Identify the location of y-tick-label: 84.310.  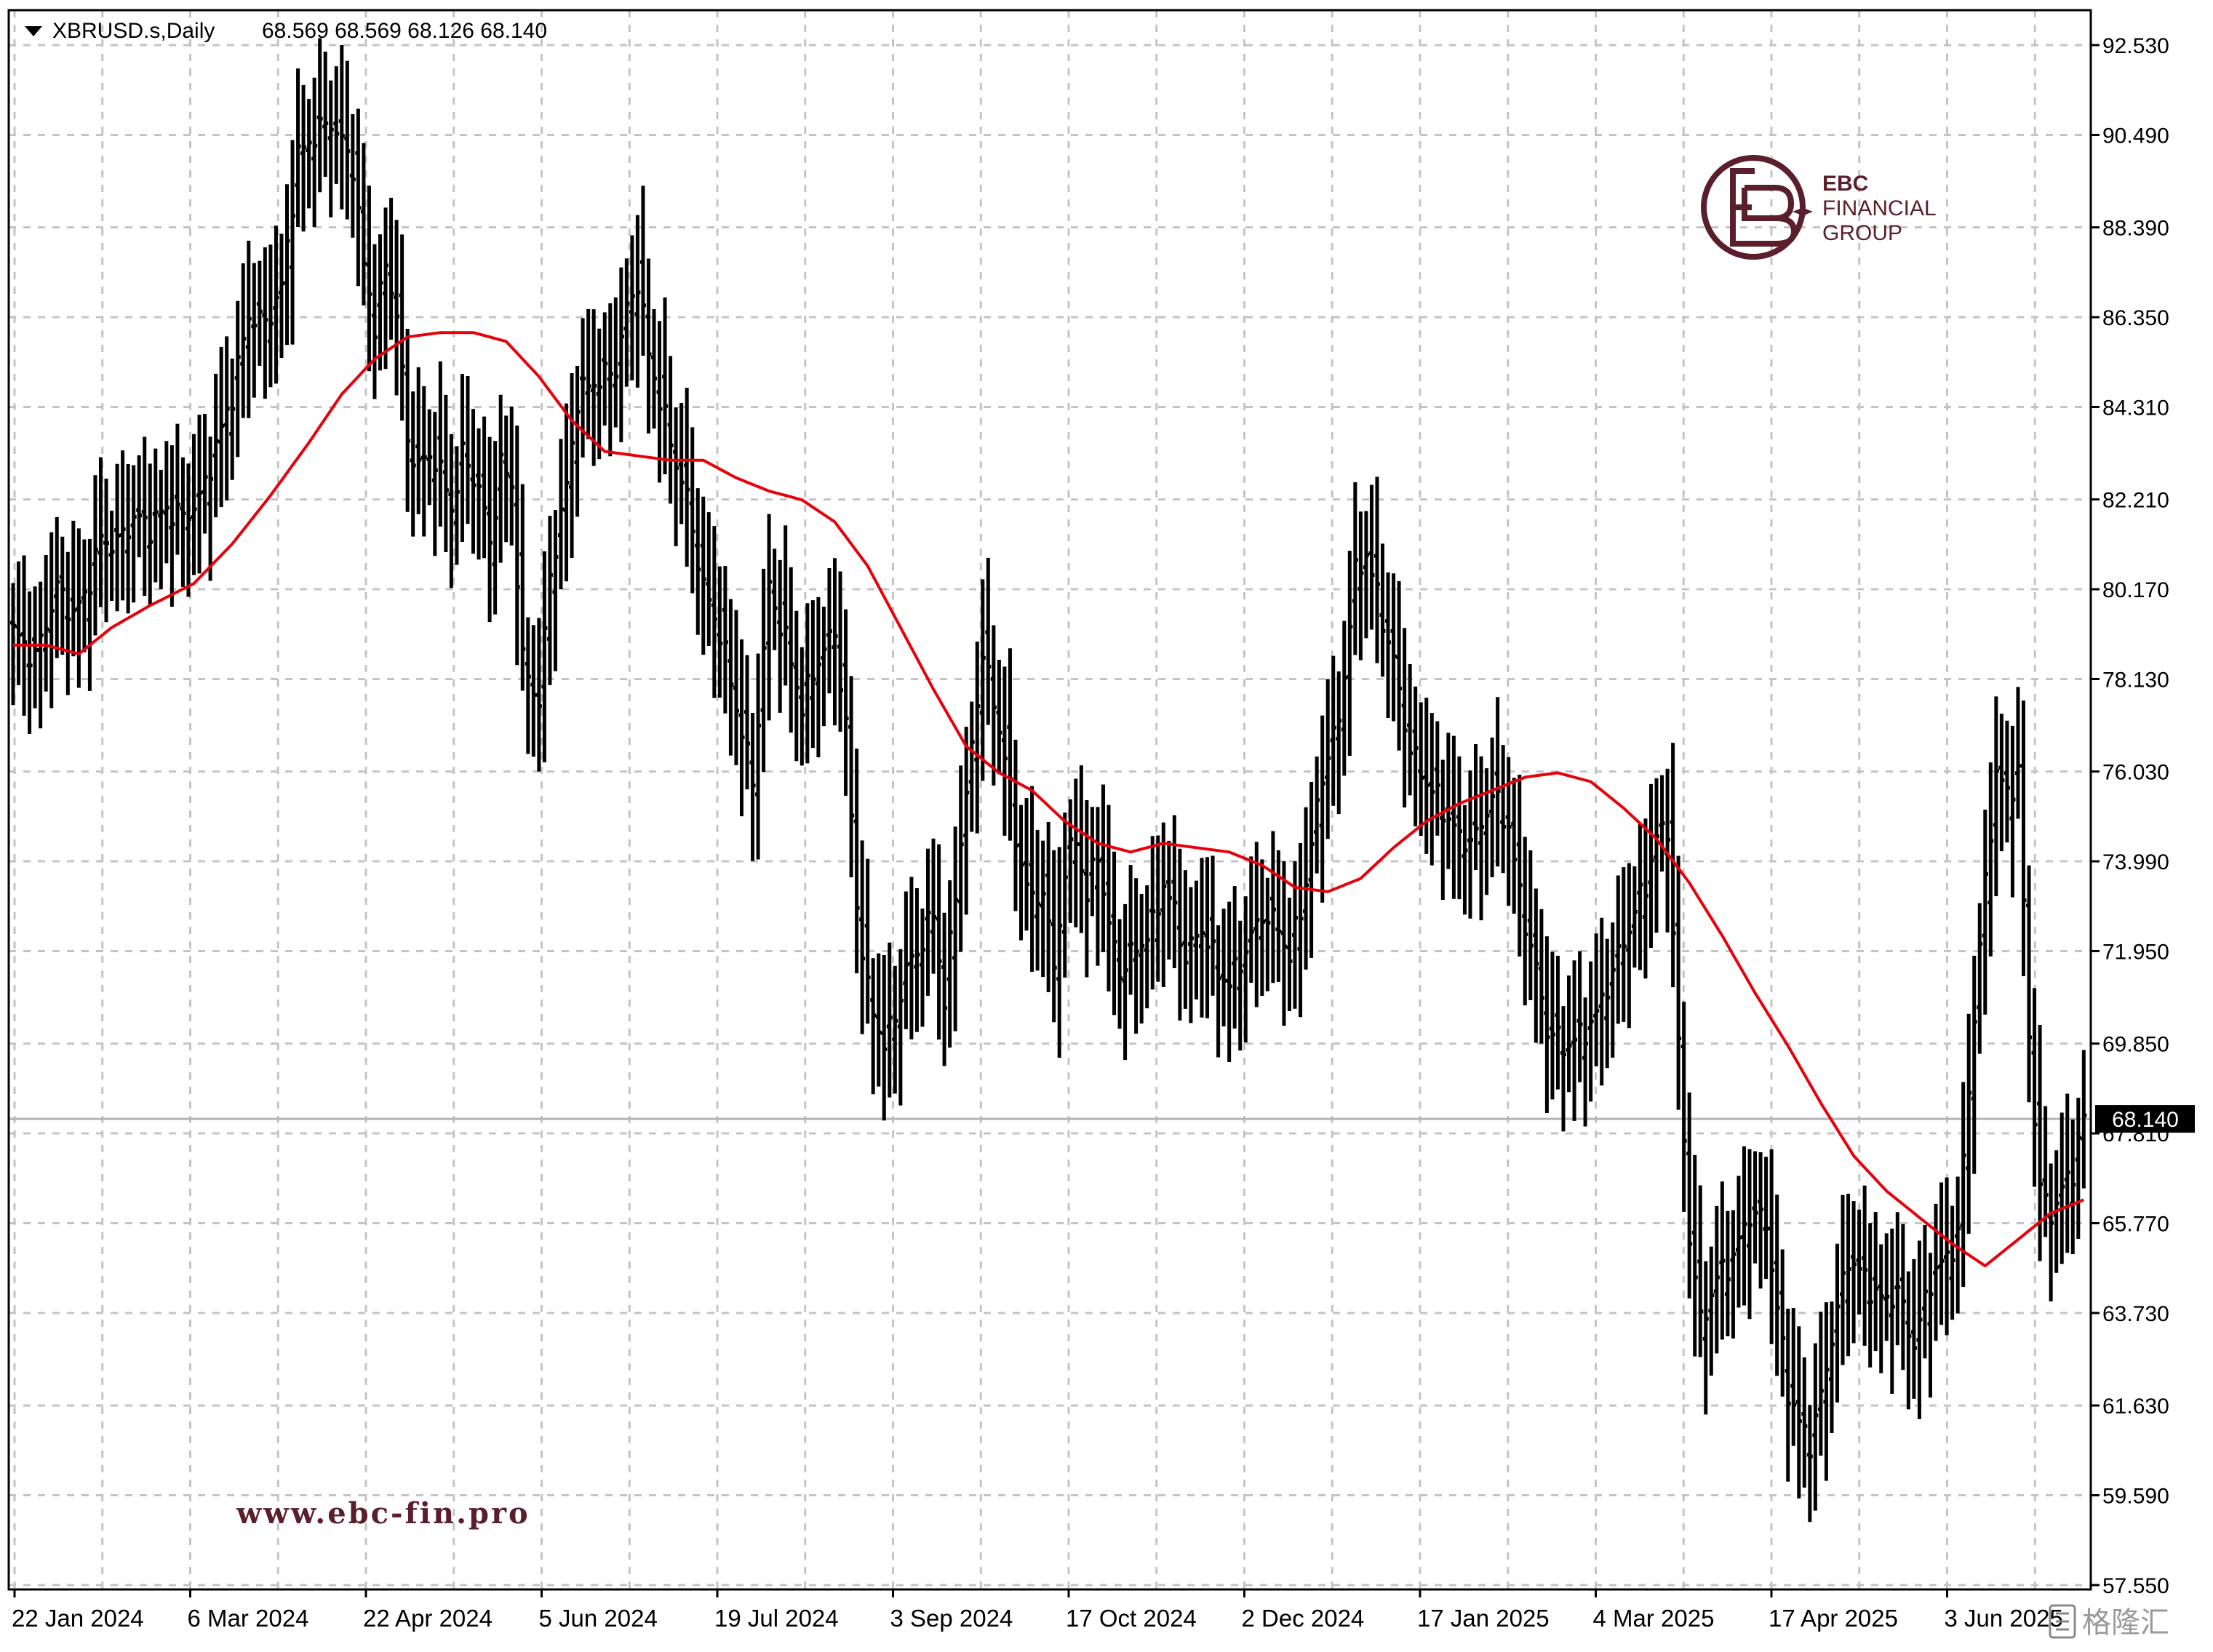
(2135, 408).